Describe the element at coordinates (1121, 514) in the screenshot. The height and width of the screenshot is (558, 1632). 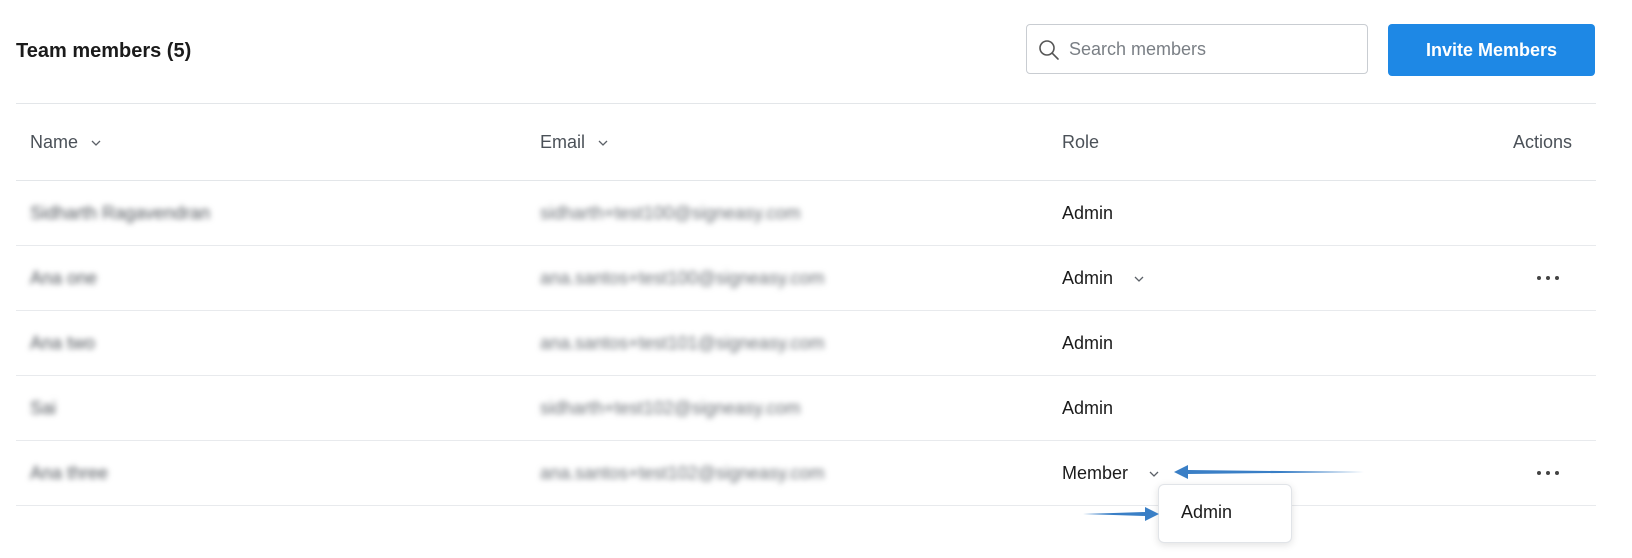
I see `annotation-arrow-right` at that location.